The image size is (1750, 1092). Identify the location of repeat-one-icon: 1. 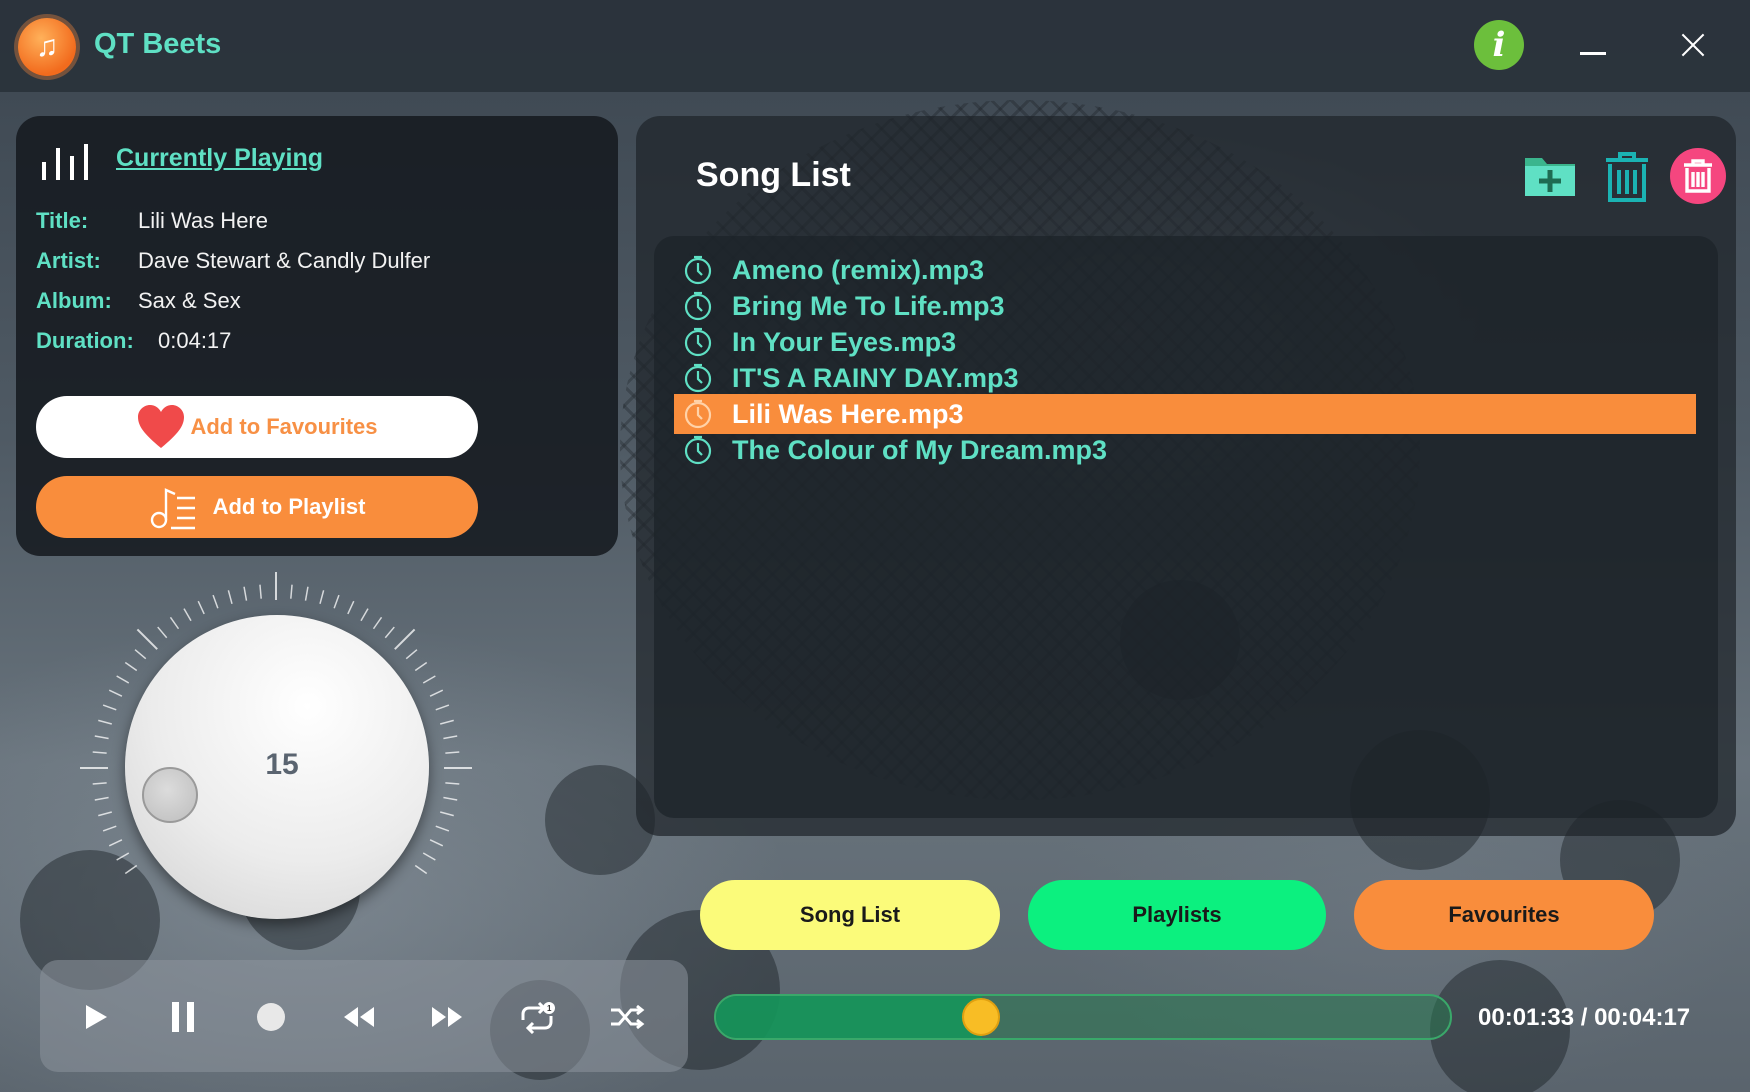
(537, 1017).